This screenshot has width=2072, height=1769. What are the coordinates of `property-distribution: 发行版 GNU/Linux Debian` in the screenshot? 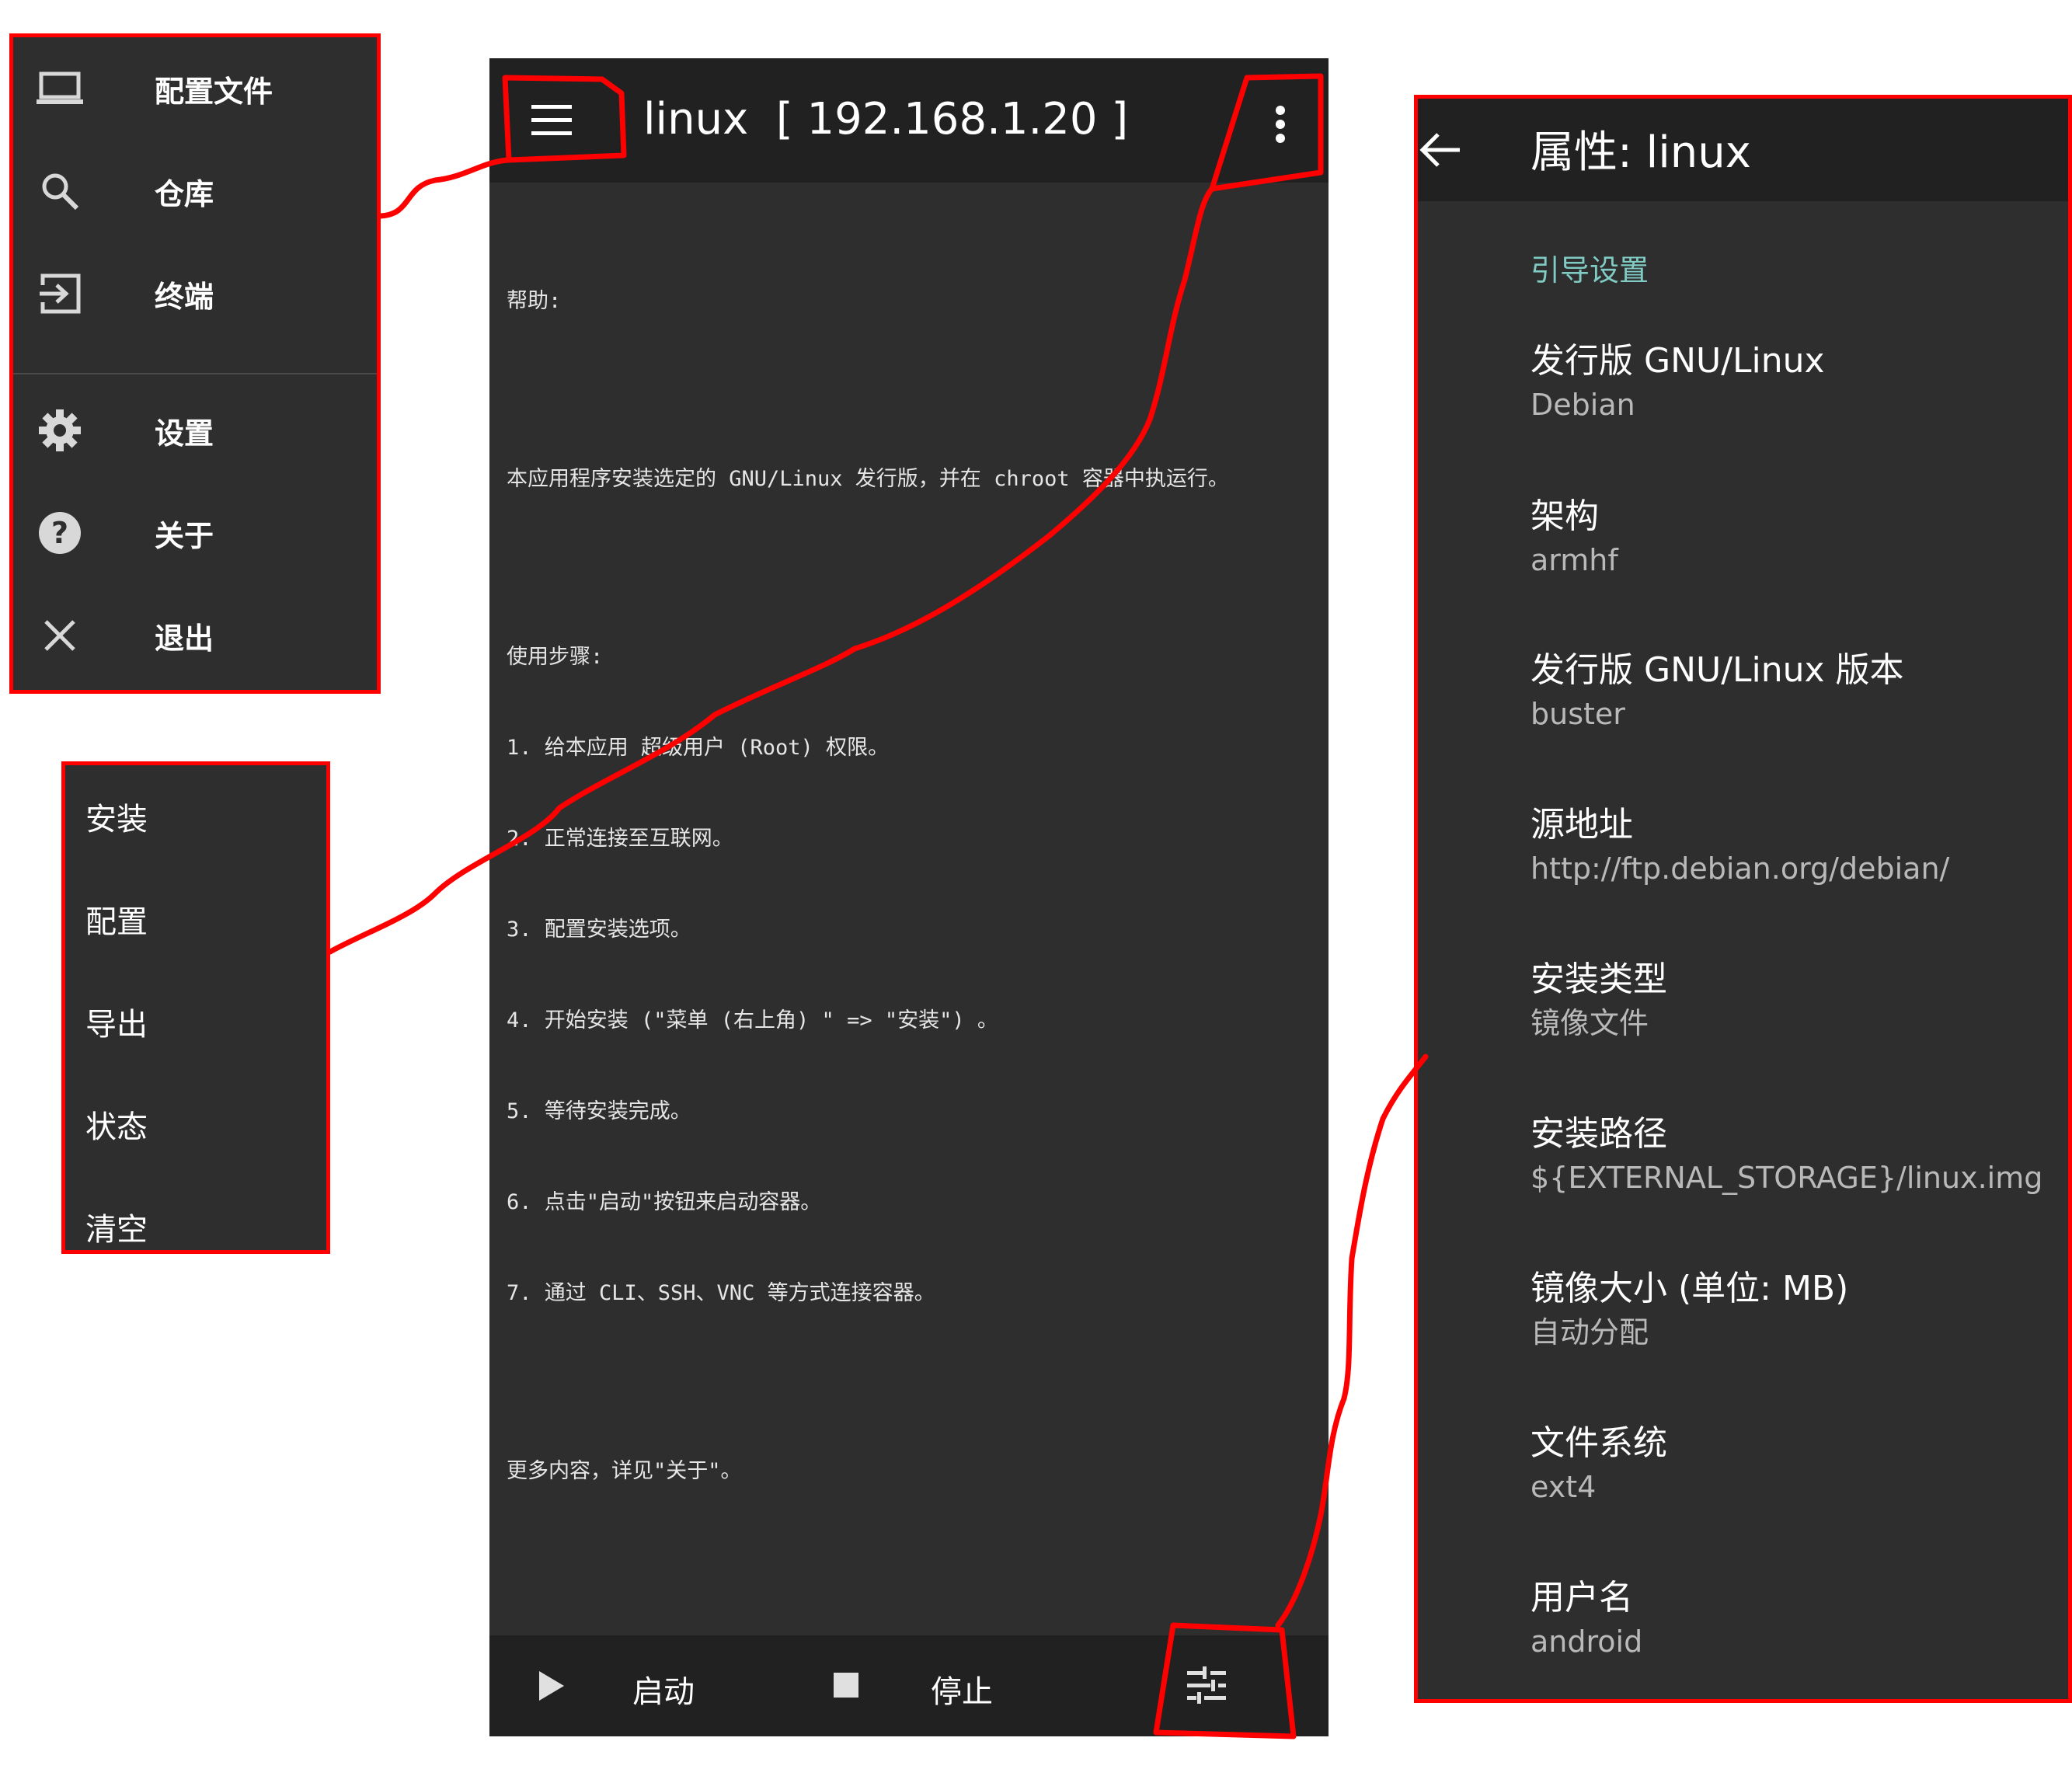 It's located at (1677, 383).